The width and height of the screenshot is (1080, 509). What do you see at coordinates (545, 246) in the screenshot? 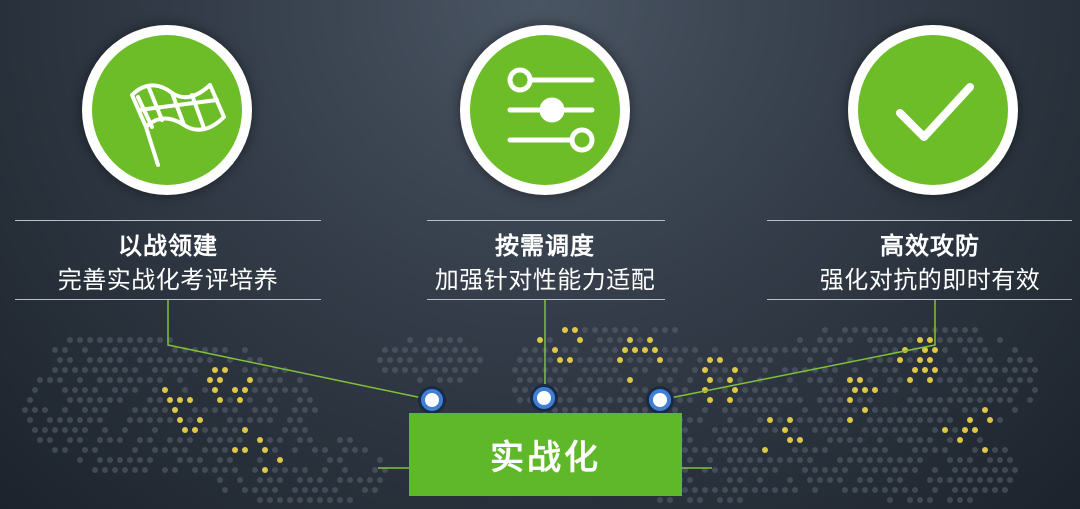
I see `item-title-2: 按需调度` at bounding box center [545, 246].